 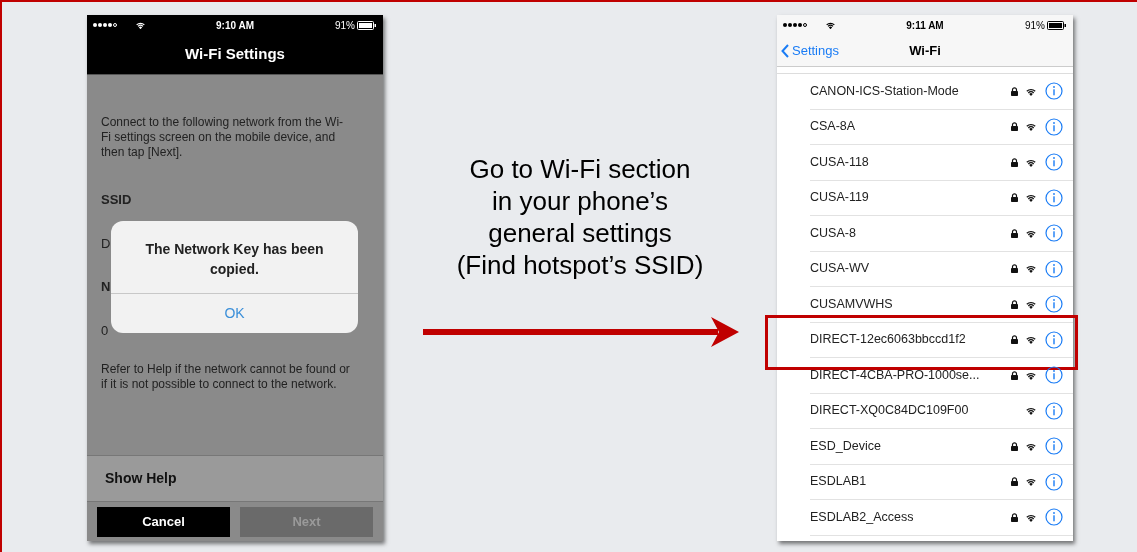 I want to click on network-row: CSA-8A, so click(x=941, y=127).